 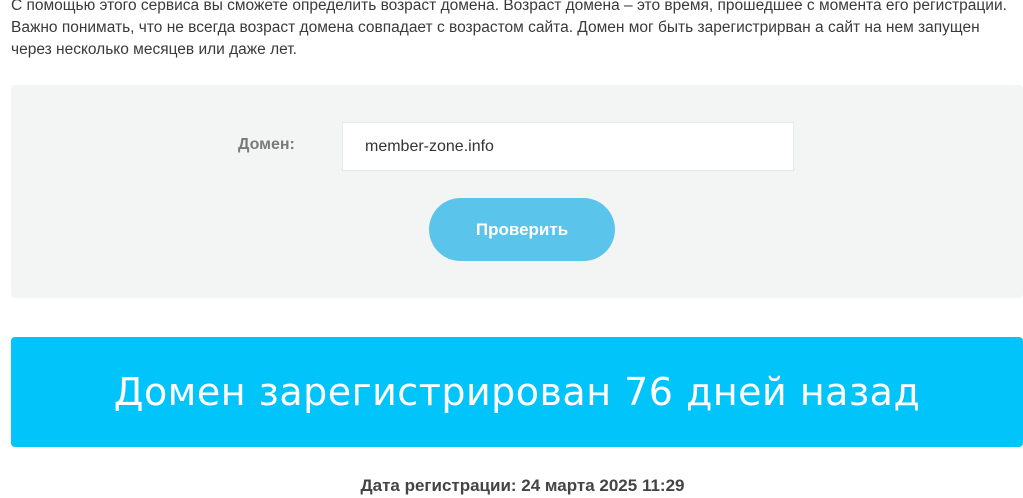 What do you see at coordinates (568, 146) in the screenshot?
I see `domain-input` at bounding box center [568, 146].